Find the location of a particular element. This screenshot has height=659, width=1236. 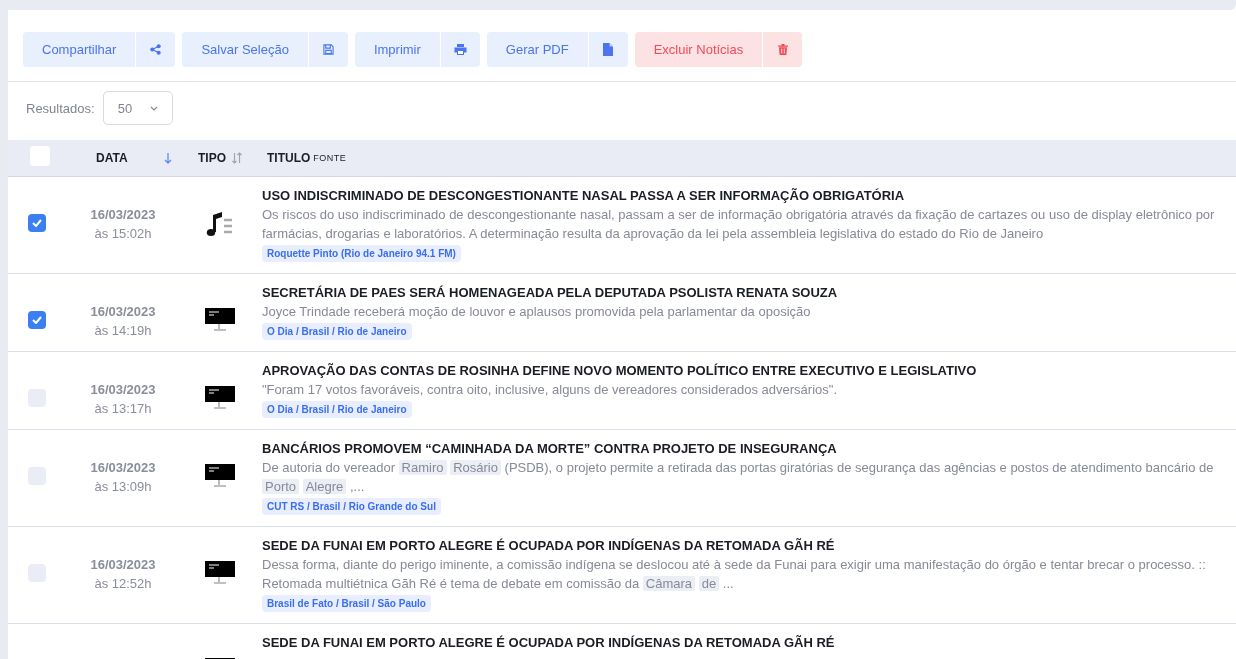

delete-button is located at coordinates (782, 49).